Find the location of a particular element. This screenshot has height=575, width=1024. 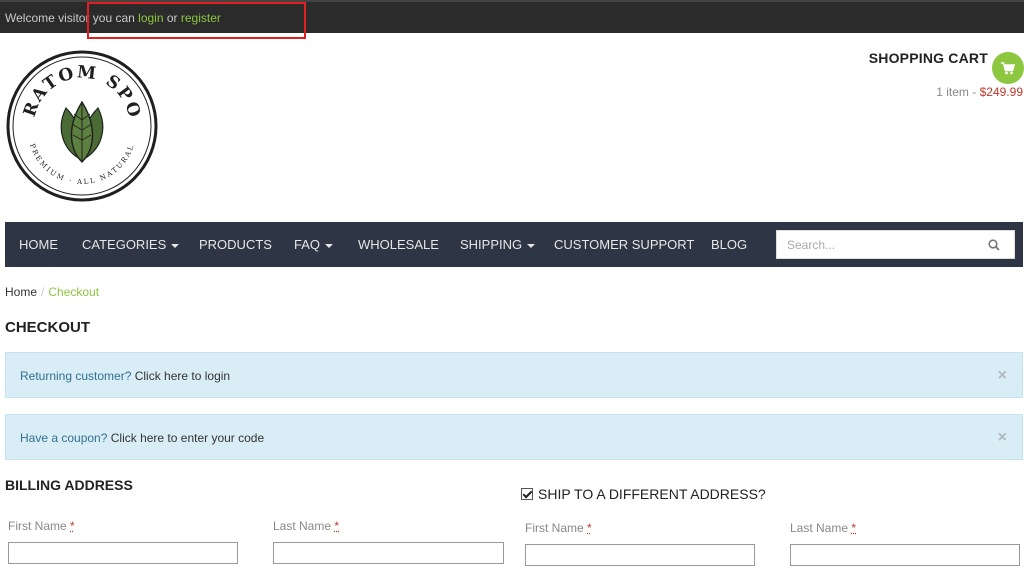

returning-customer-link: Returning customer? is located at coordinates (75, 376).